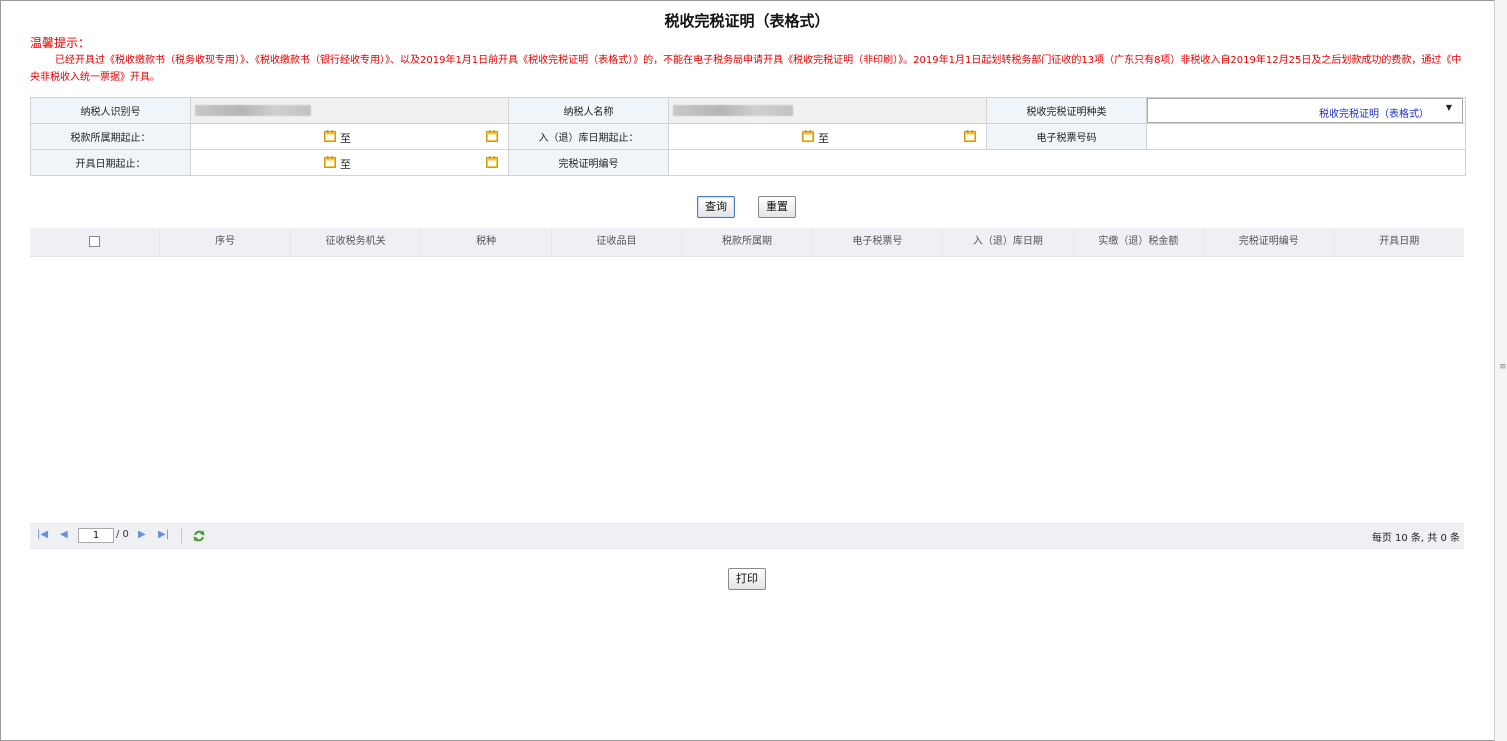 Image resolution: width=1507 pixels, height=741 pixels. Describe the element at coordinates (588, 162) in the screenshot. I see `cert-no-label: 完税证明编号` at that location.